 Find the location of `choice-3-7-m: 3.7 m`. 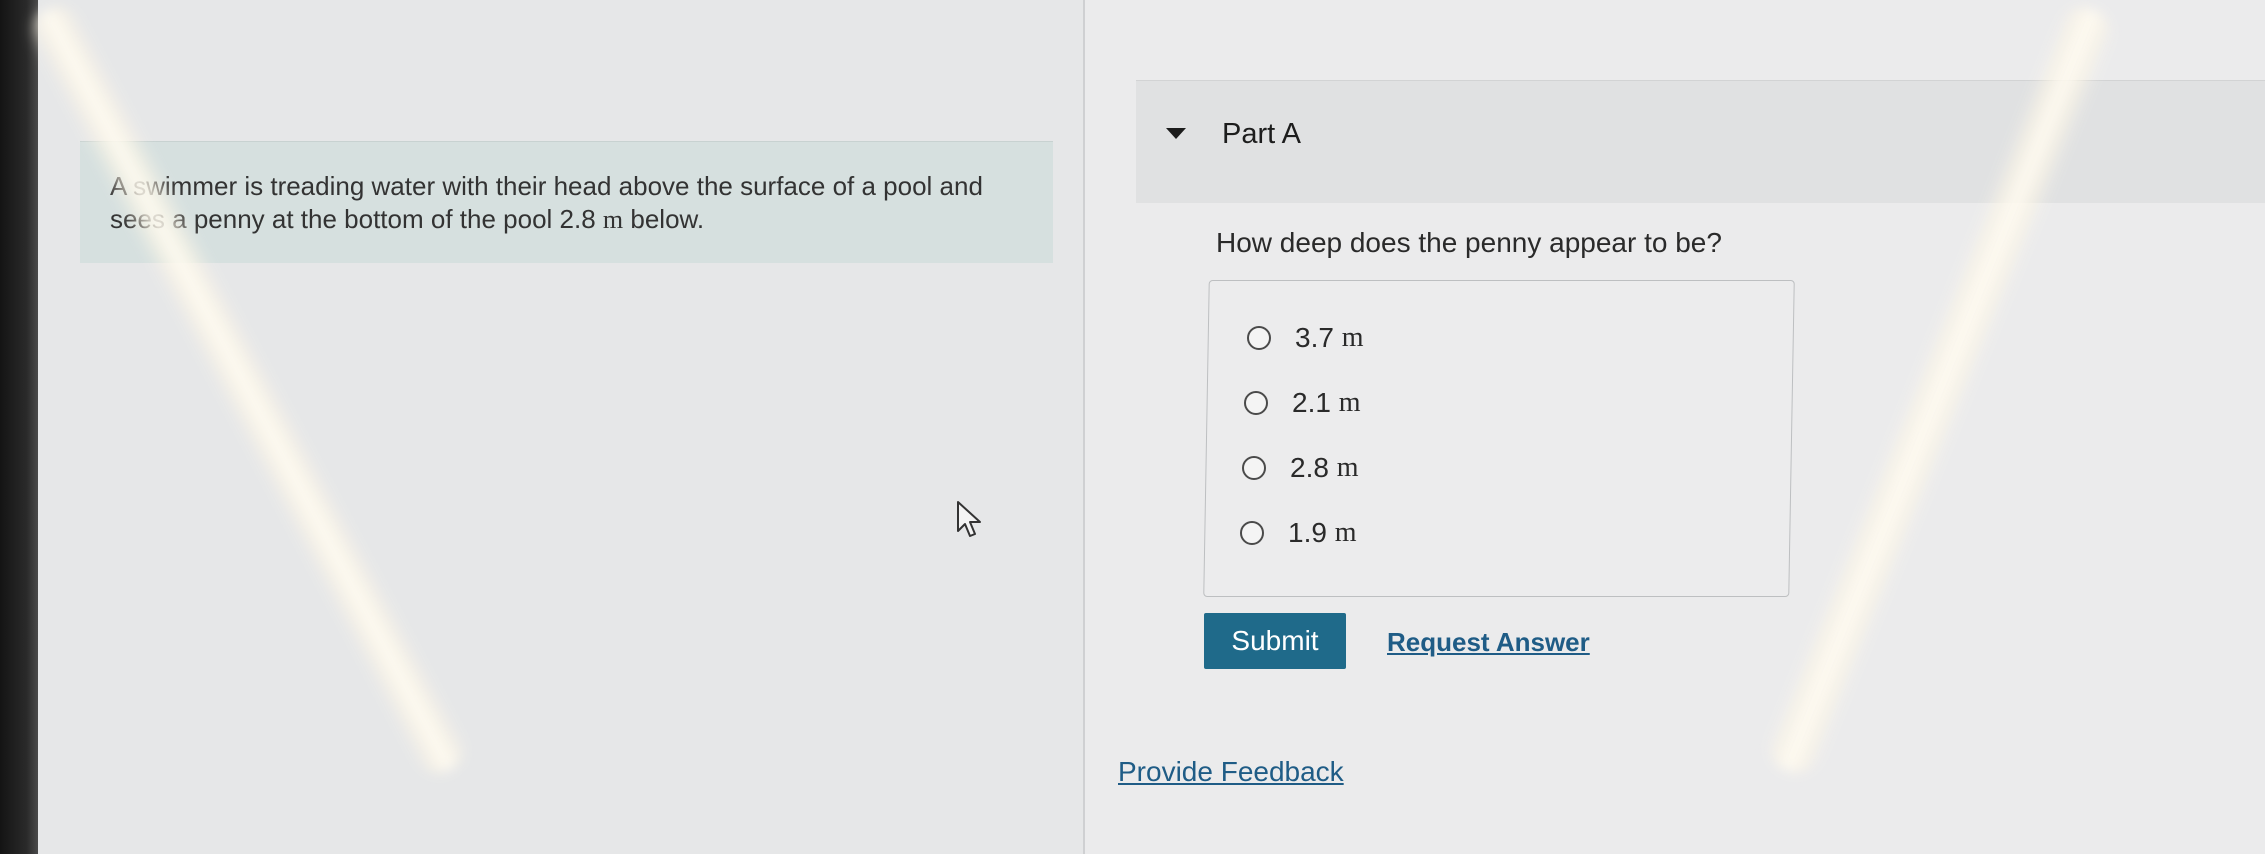

choice-3-7-m: 3.7 m is located at coordinates (1305, 338).